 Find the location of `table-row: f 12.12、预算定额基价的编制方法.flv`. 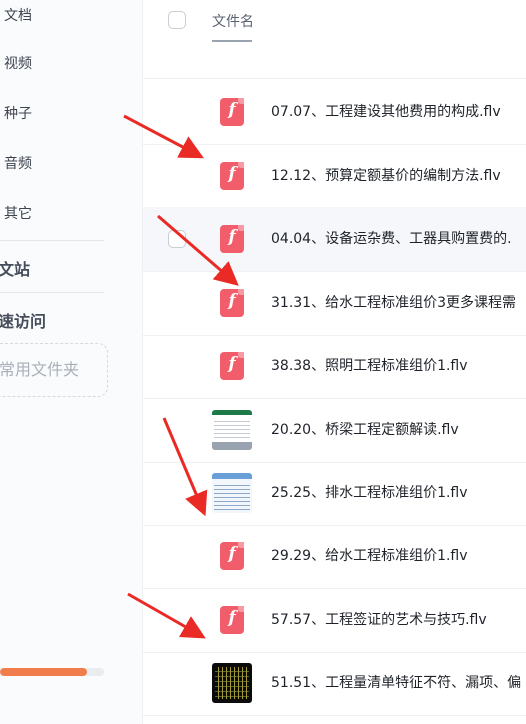

table-row: f 12.12、预算定额基价的编制方法.flv is located at coordinates (334, 176).